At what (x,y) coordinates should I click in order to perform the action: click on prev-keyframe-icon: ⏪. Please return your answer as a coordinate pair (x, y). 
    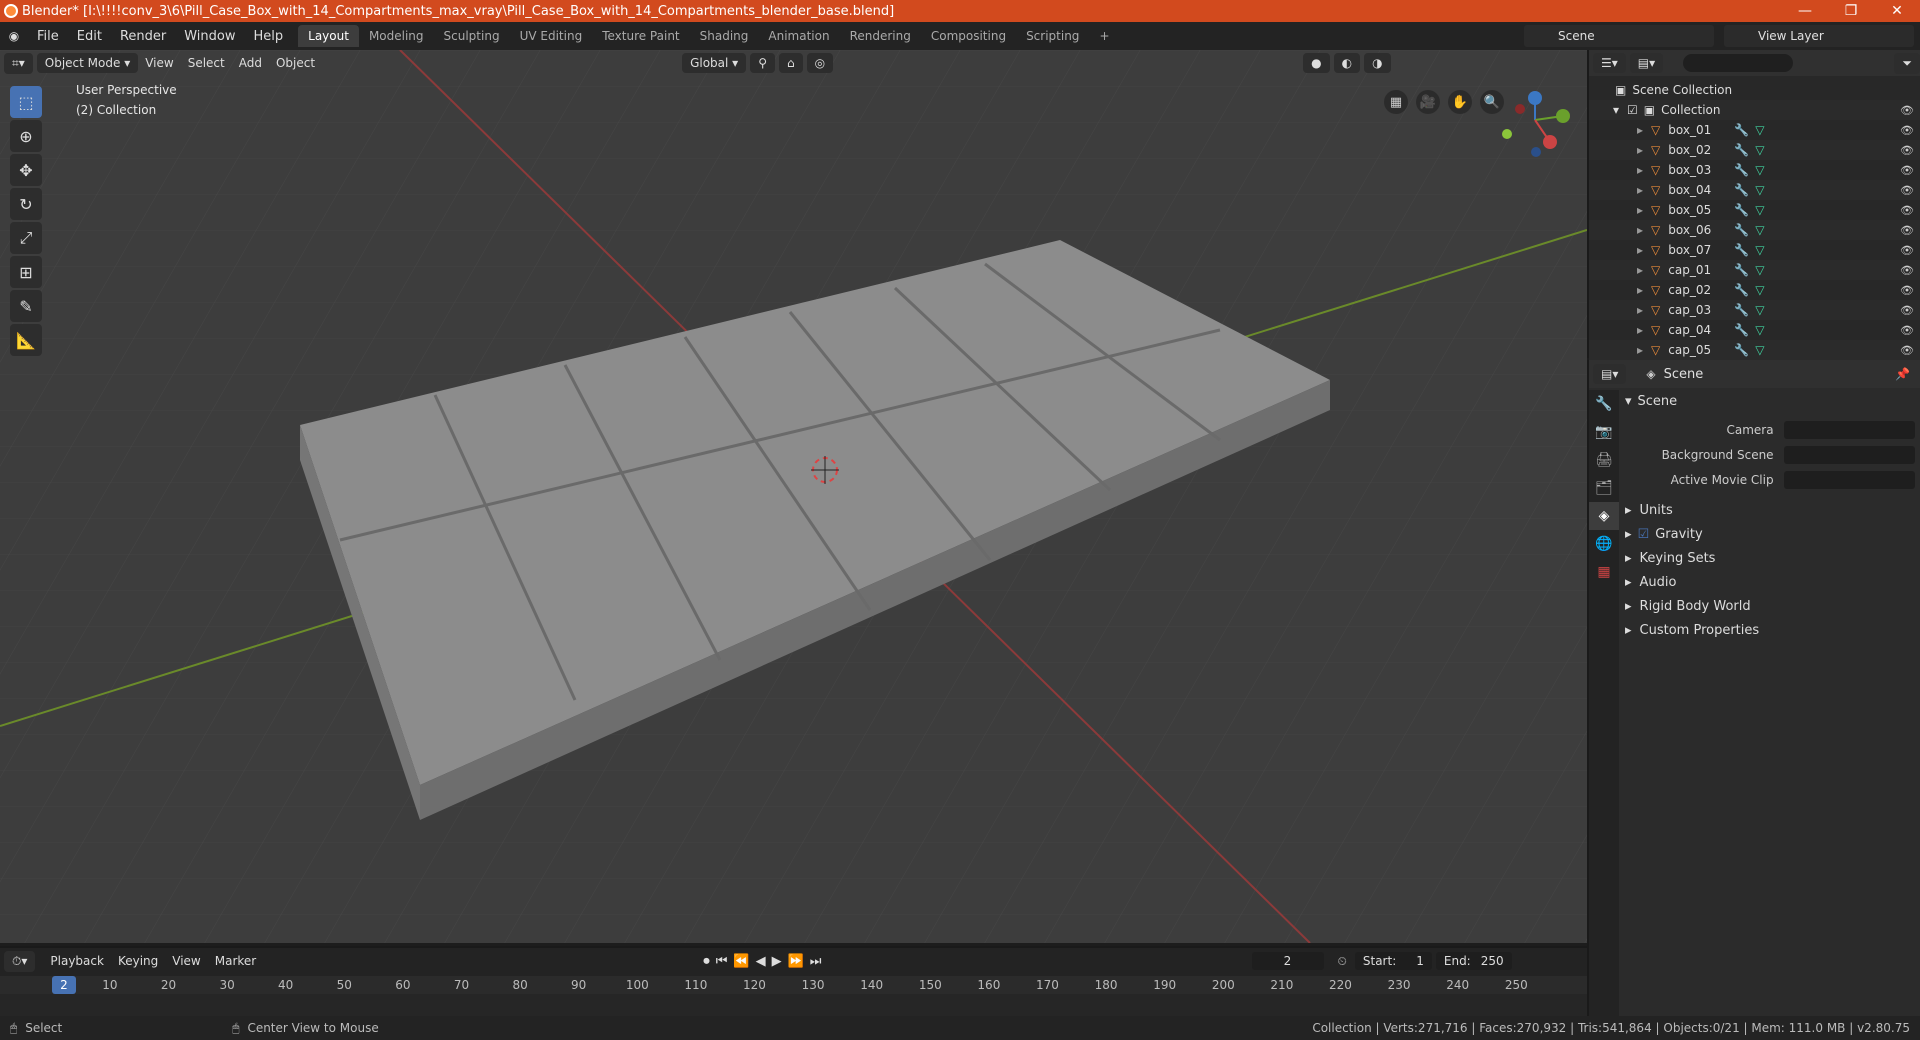
    Looking at the image, I should click on (741, 961).